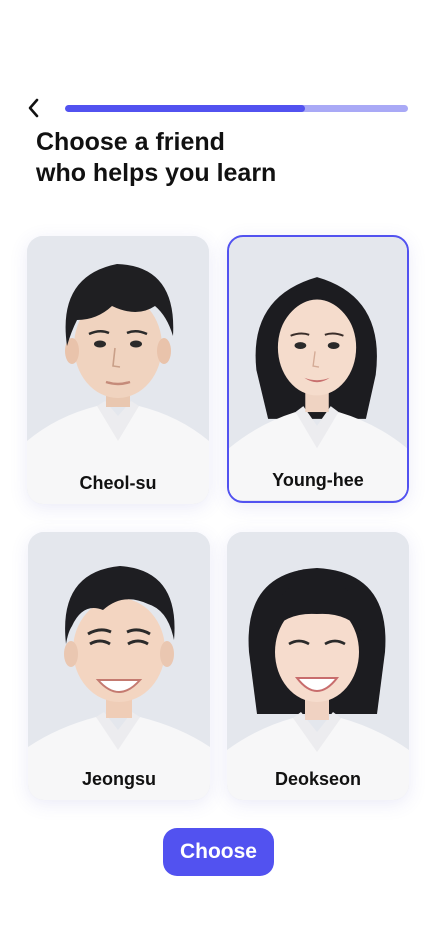  Describe the element at coordinates (185, 108) in the screenshot. I see `progress-fill` at that location.